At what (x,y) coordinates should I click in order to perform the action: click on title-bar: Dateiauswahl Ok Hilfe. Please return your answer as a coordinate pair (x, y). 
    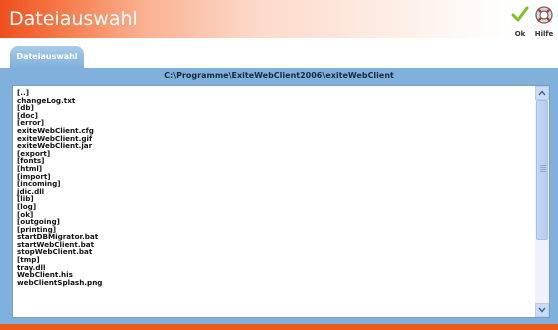
    Looking at the image, I should click on (279, 21).